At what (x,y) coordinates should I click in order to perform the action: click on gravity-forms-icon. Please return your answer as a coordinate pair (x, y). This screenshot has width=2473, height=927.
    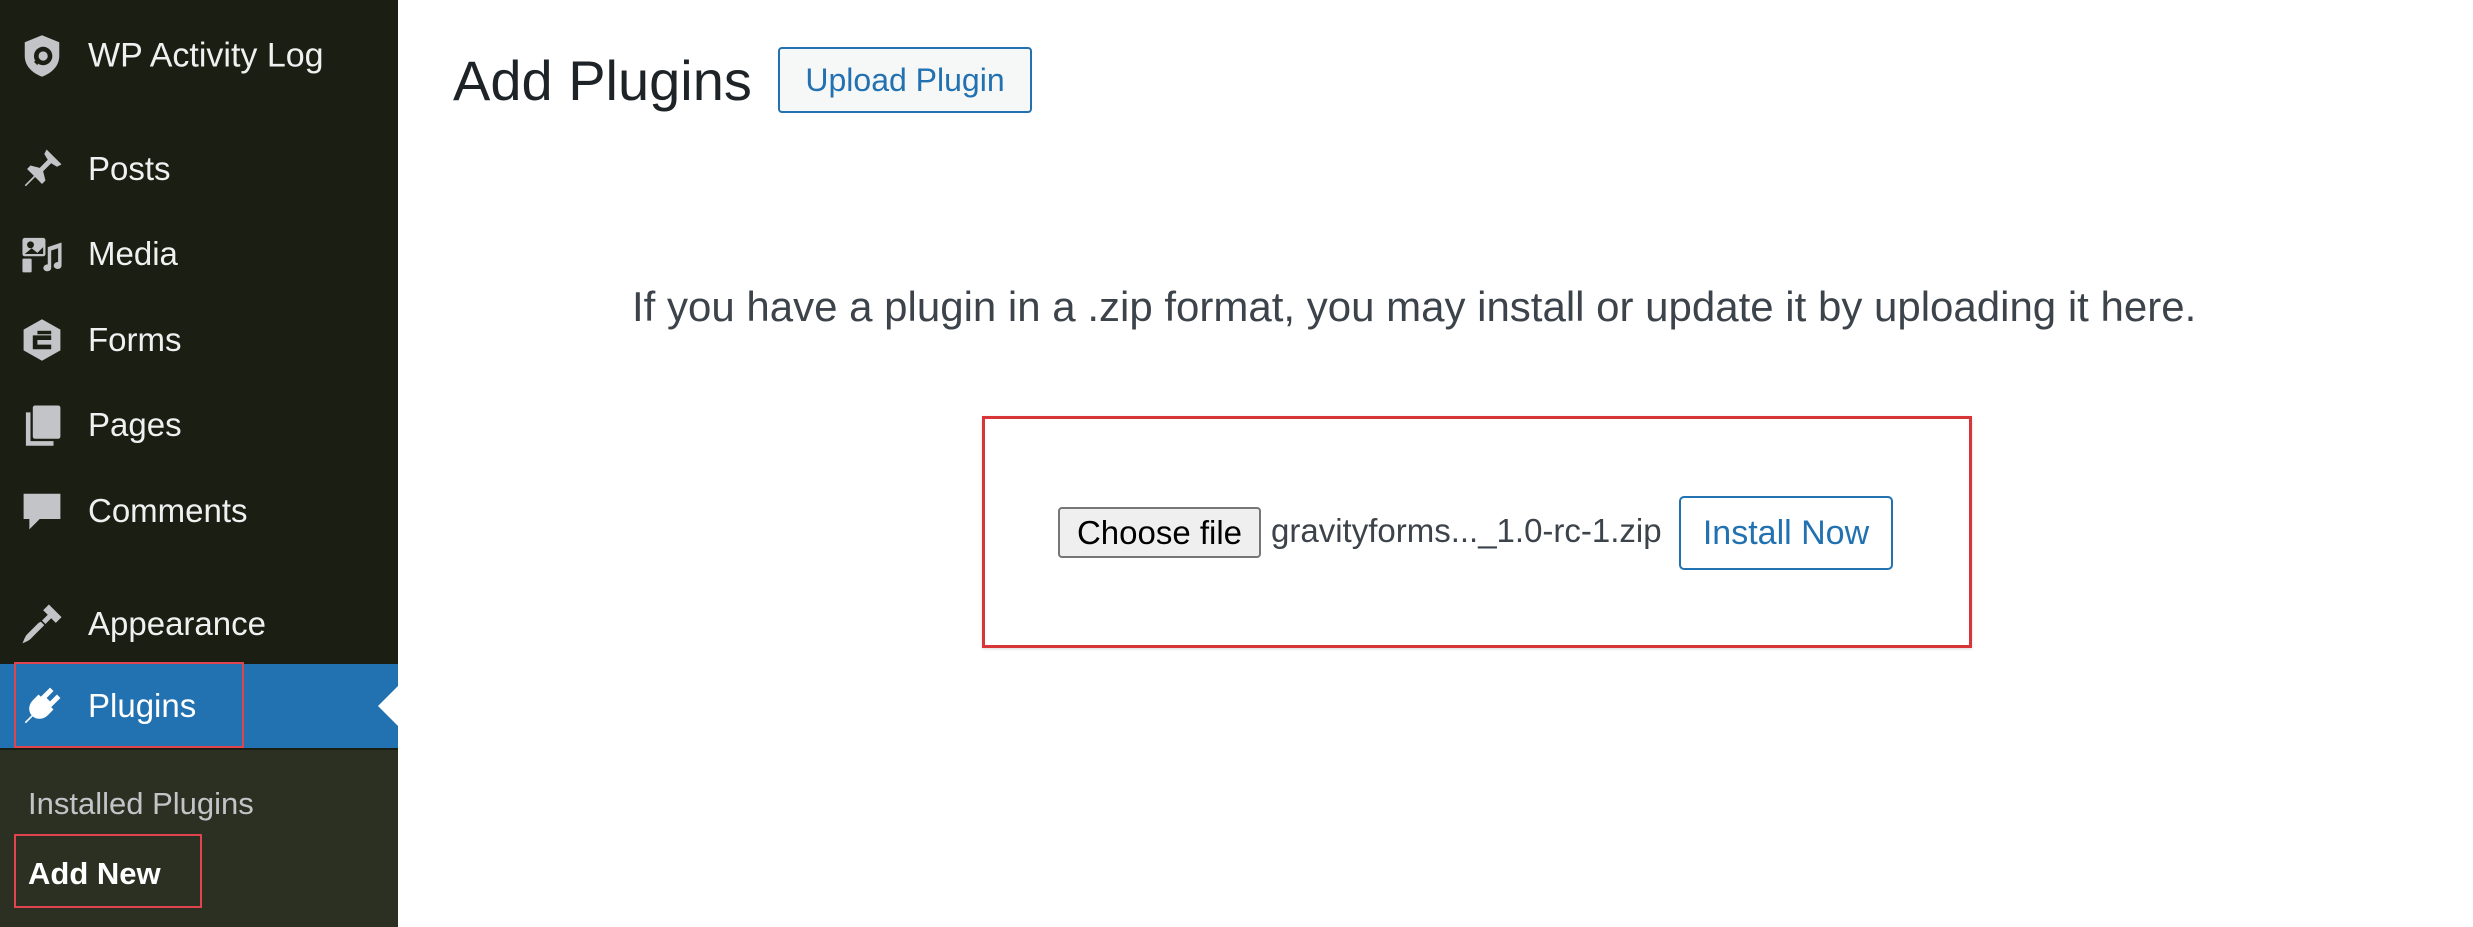
    Looking at the image, I should click on (42, 340).